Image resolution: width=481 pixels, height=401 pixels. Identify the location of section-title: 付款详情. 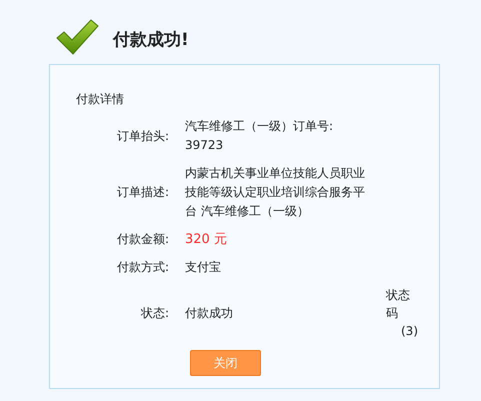
(100, 99).